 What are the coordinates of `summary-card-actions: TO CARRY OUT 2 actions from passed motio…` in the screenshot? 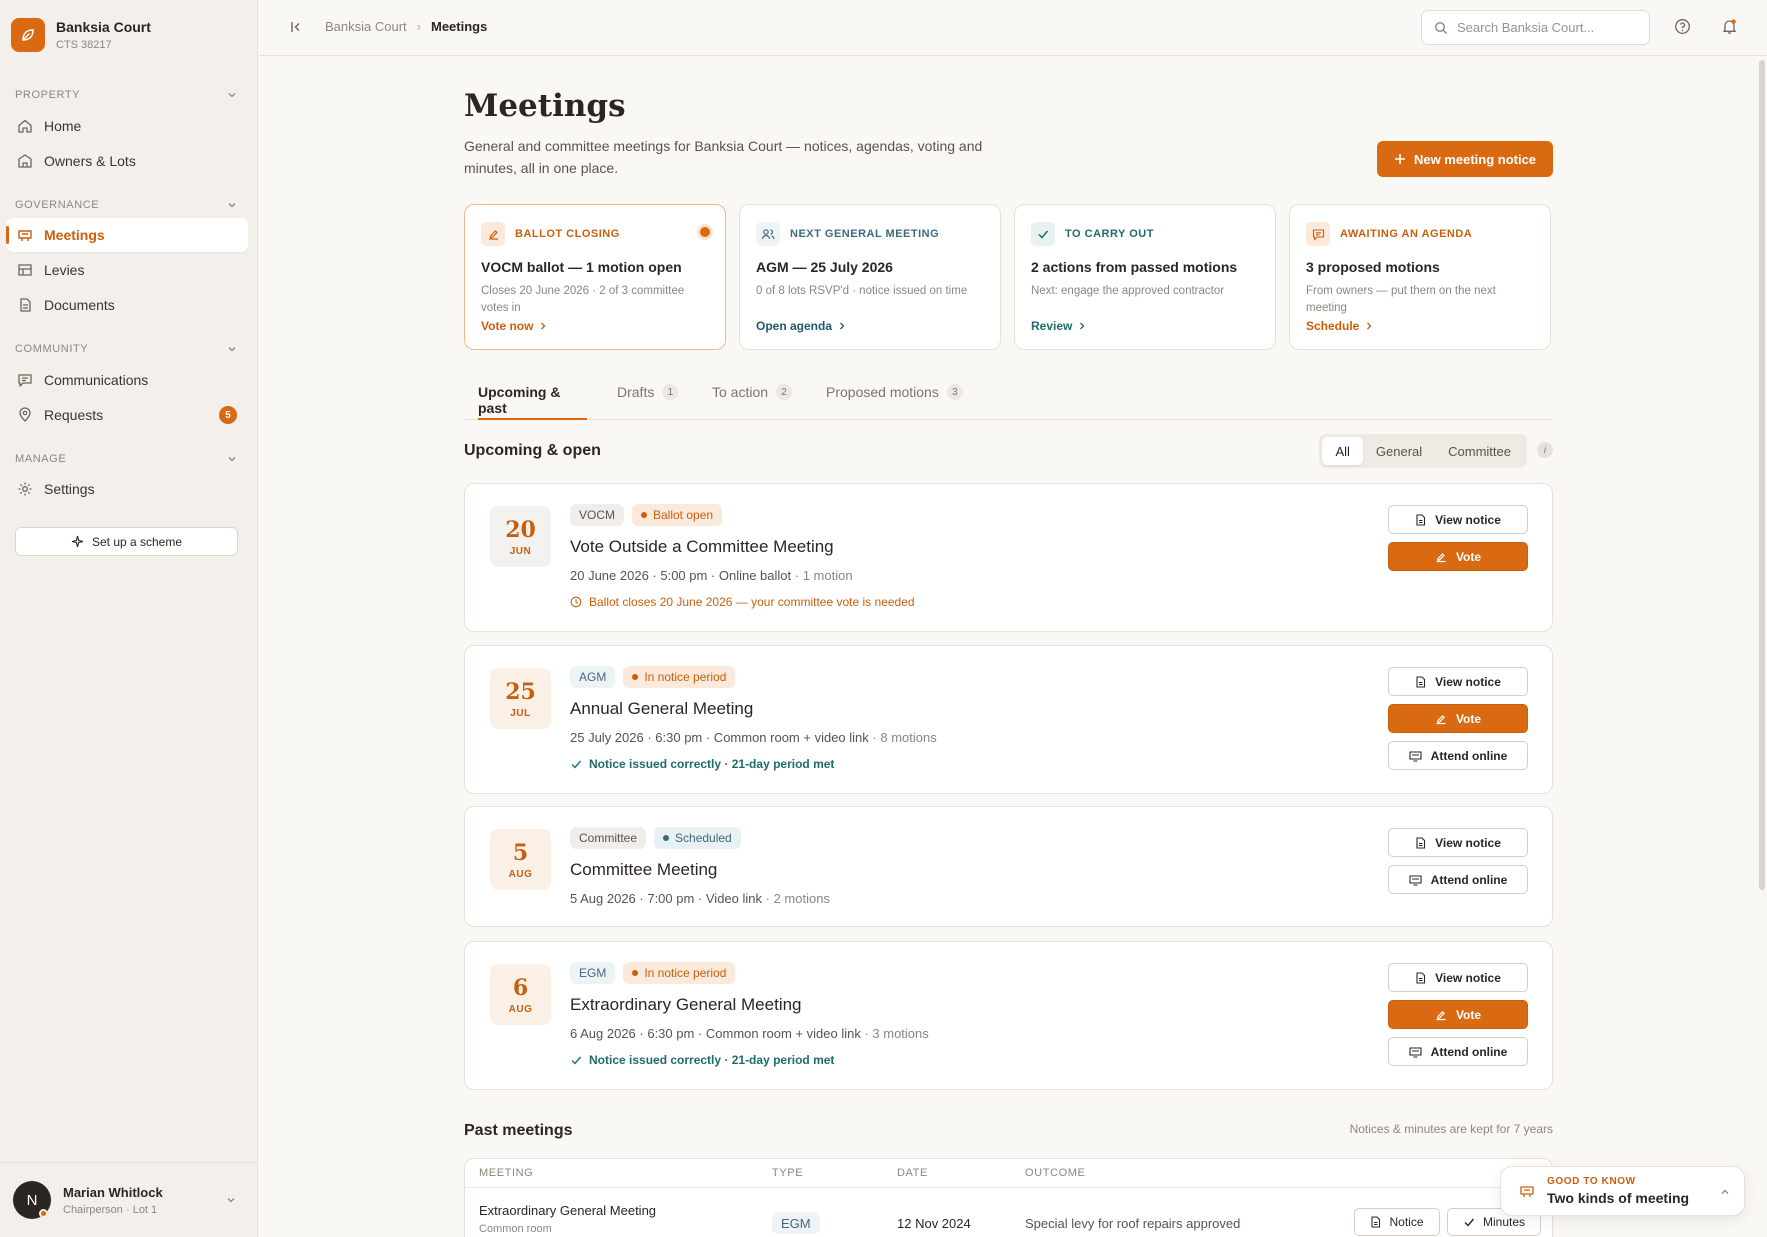 It's located at (1145, 277).